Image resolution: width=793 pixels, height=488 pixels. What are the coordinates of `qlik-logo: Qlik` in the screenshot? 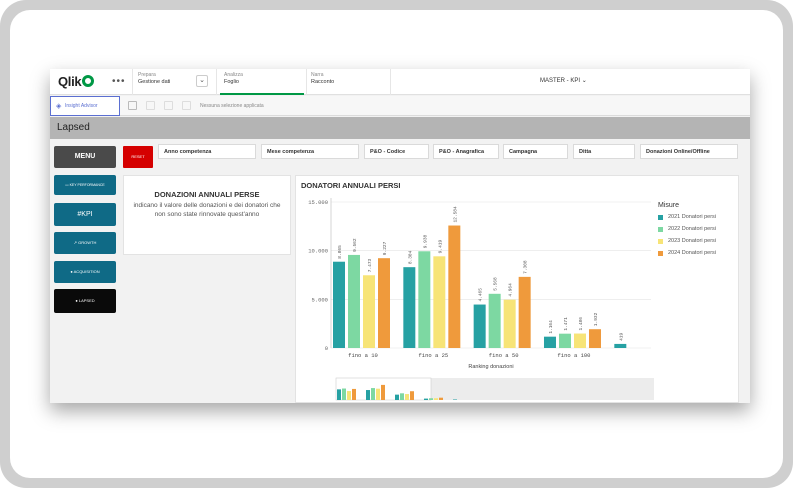 It's located at (76, 81).